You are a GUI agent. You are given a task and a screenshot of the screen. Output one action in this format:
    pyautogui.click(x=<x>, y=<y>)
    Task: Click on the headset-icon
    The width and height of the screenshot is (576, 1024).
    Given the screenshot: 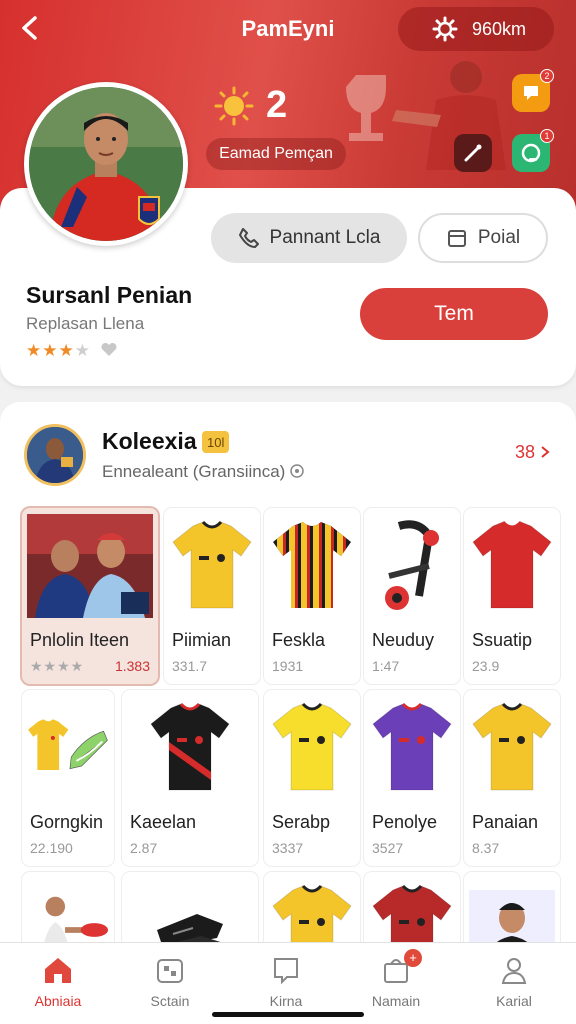 What is the action you would take?
    pyautogui.click(x=531, y=153)
    